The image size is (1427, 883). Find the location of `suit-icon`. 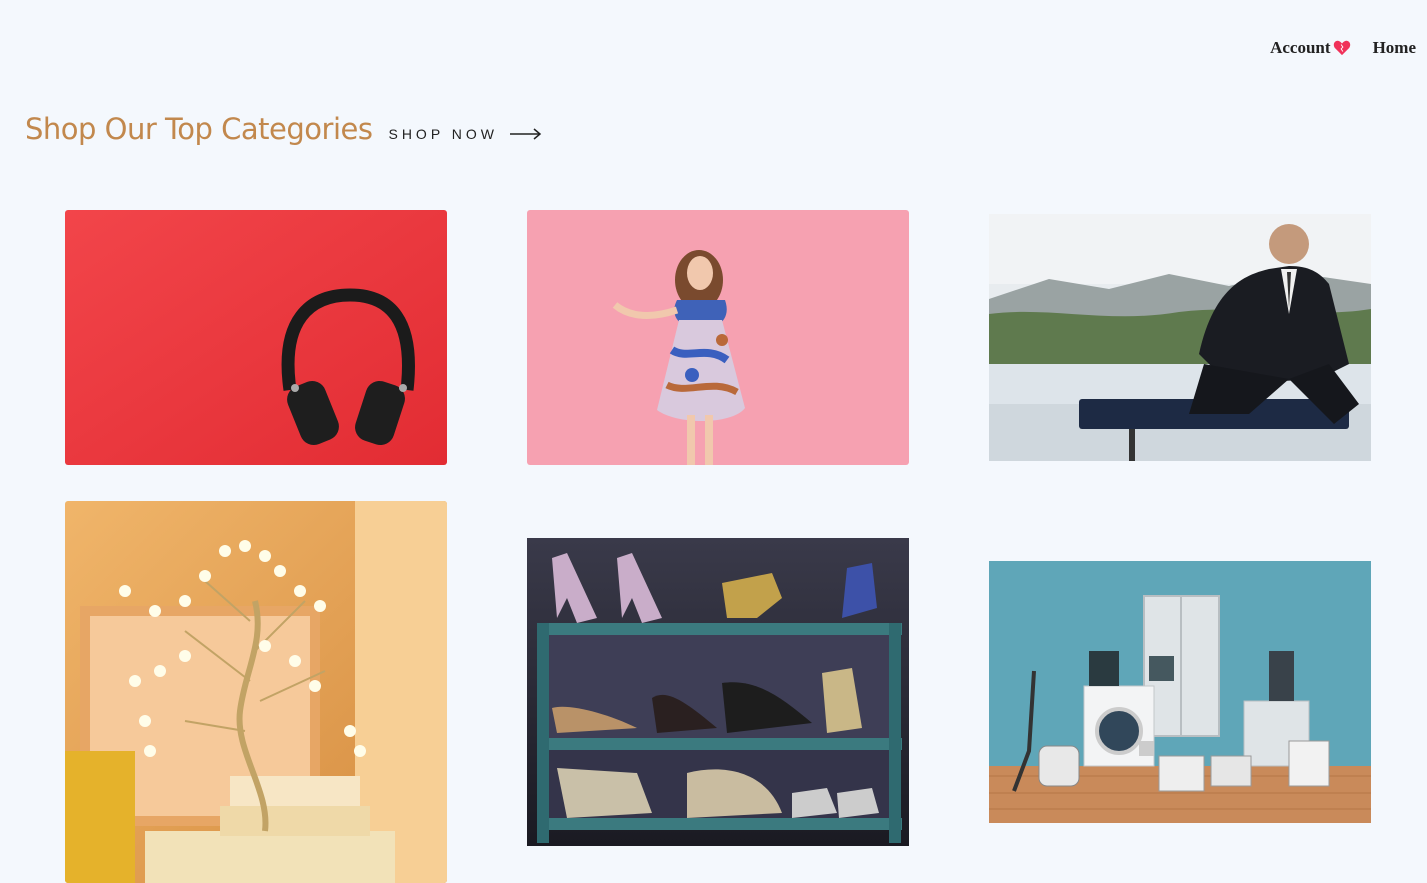

suit-icon is located at coordinates (1180, 337).